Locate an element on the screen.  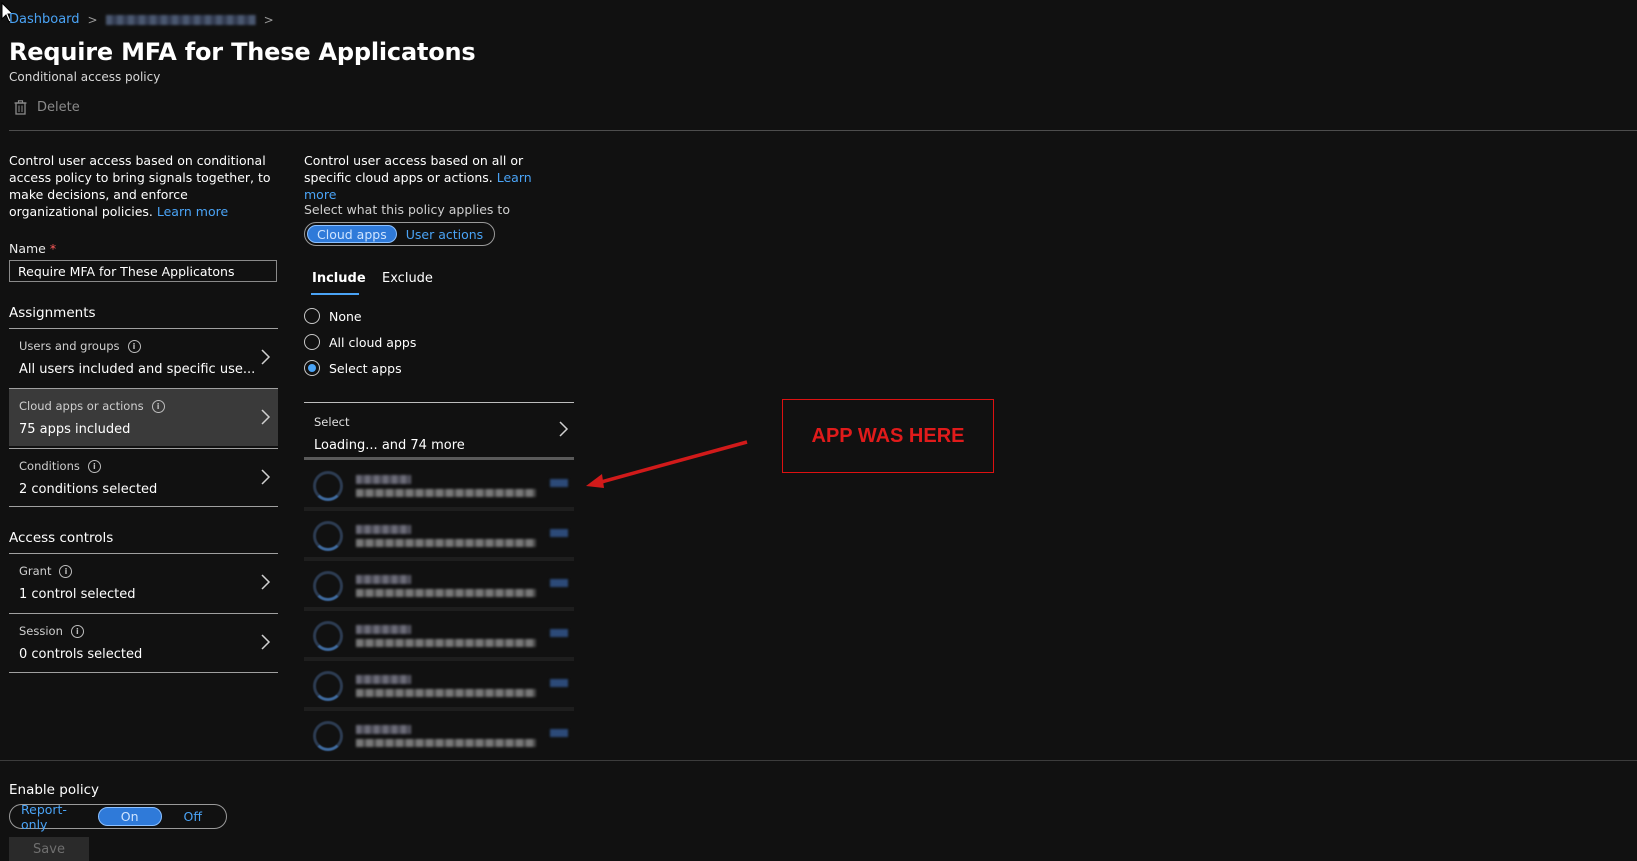
cloud-apps-option: Cloud apps is located at coordinates (352, 234).